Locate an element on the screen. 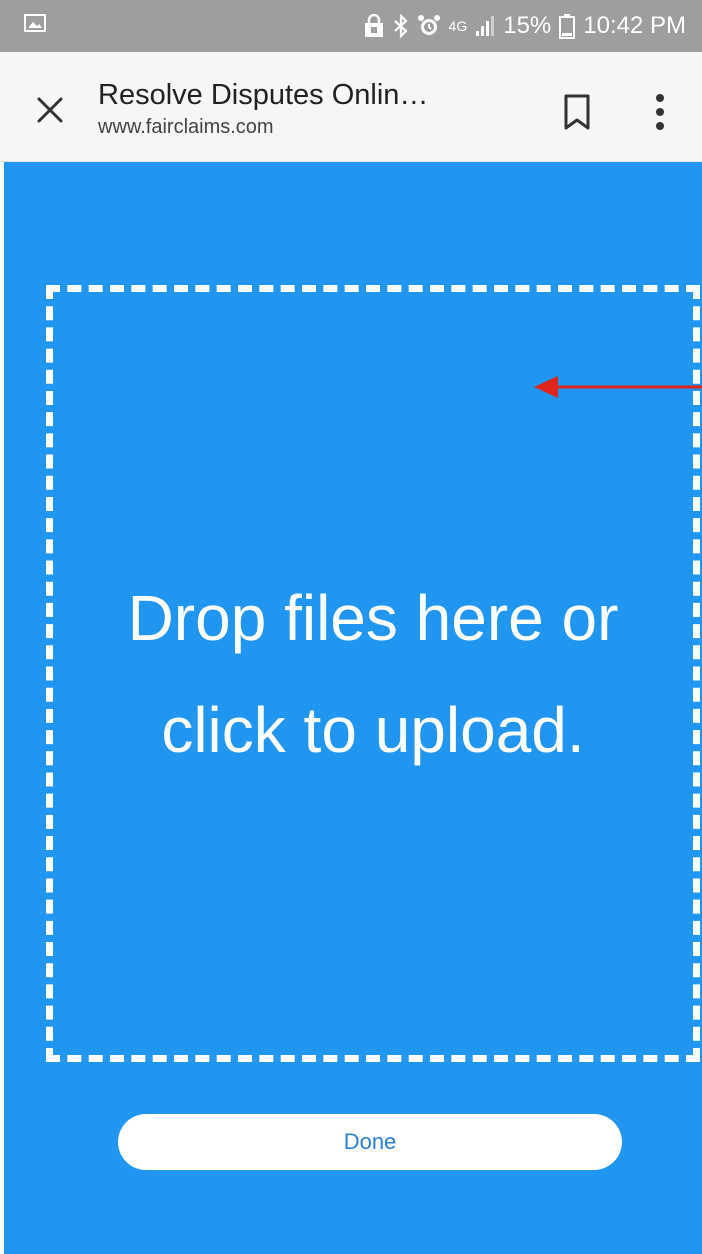 This screenshot has height=1254, width=702. bookmark-icon is located at coordinates (577, 112).